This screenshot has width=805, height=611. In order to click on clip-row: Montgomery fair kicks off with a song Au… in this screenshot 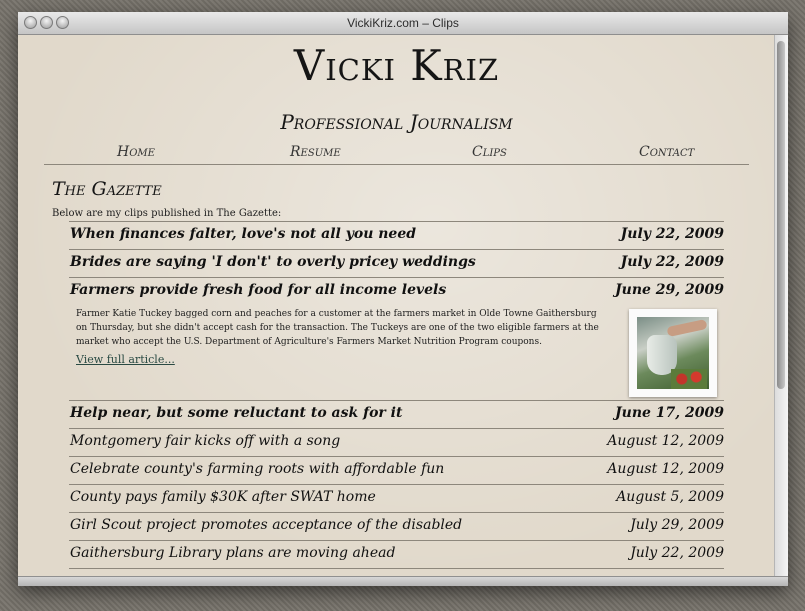, I will do `click(396, 442)`.